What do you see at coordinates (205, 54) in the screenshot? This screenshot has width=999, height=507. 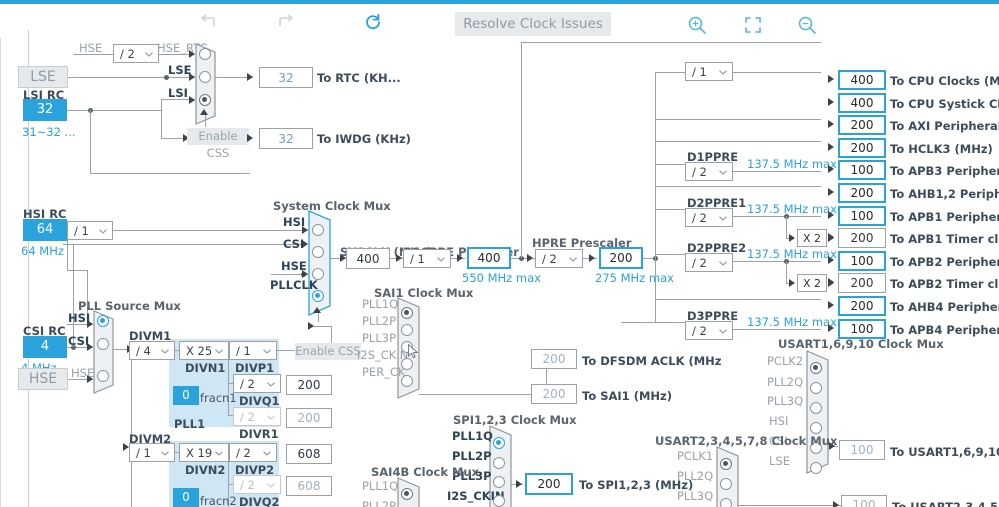 I see `rtc-mux-option-hse` at bounding box center [205, 54].